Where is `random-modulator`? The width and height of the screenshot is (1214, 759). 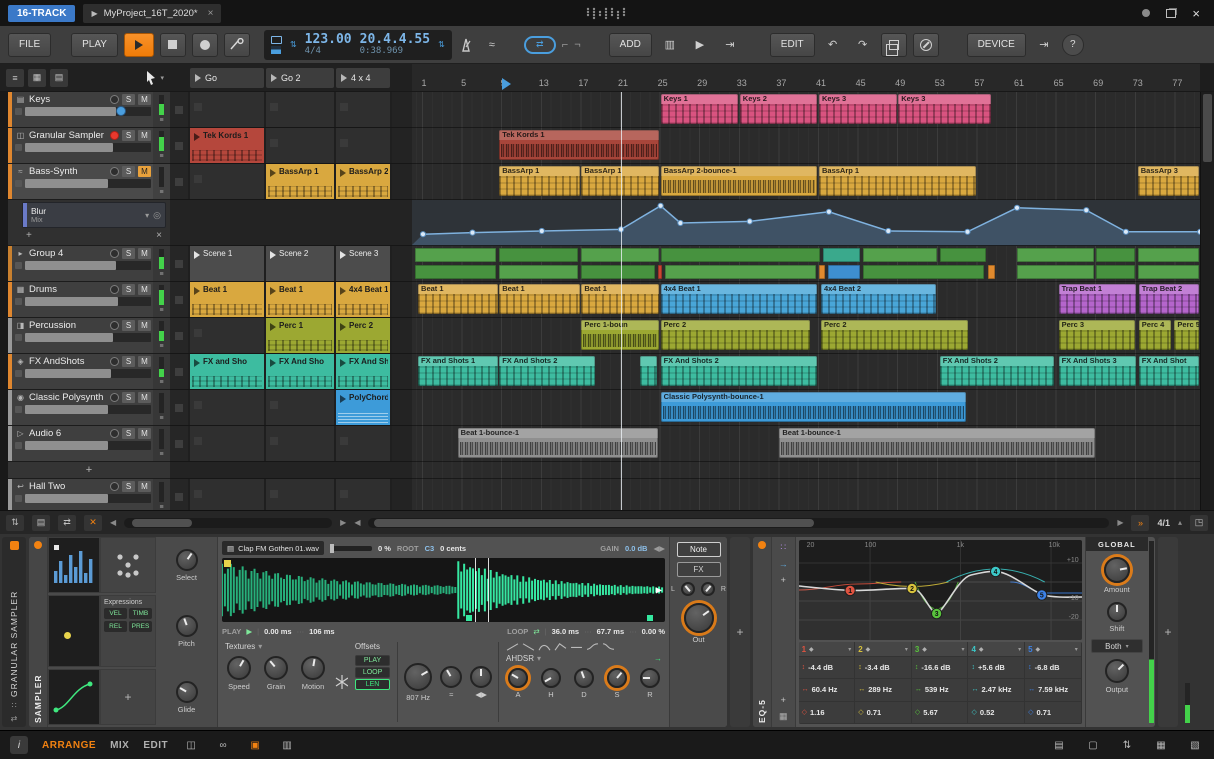
random-modulator is located at coordinates (128, 565).